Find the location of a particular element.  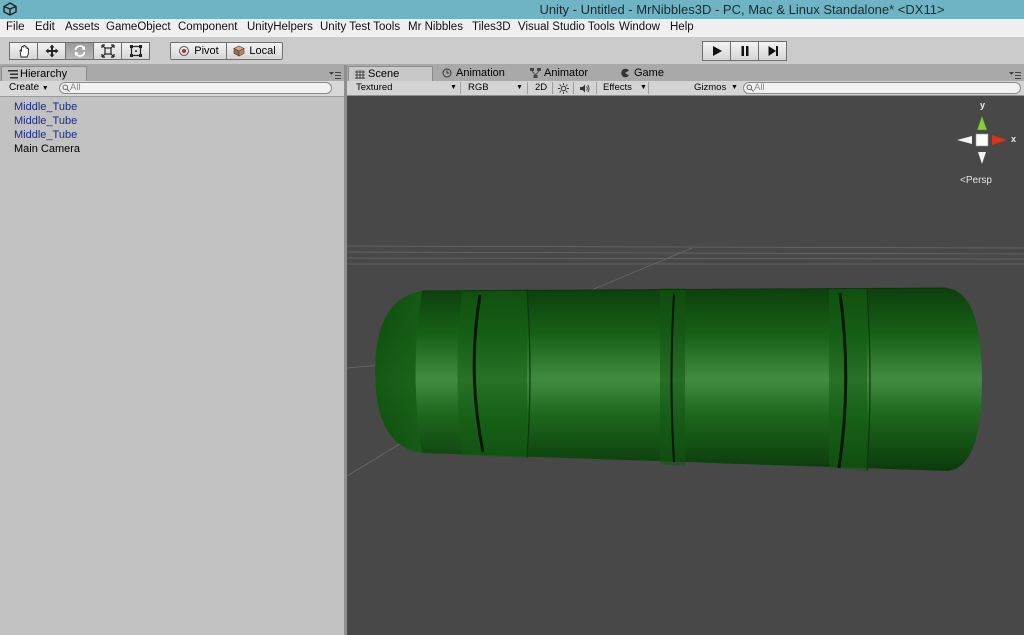

panel-menu-icon is located at coordinates (335, 76).